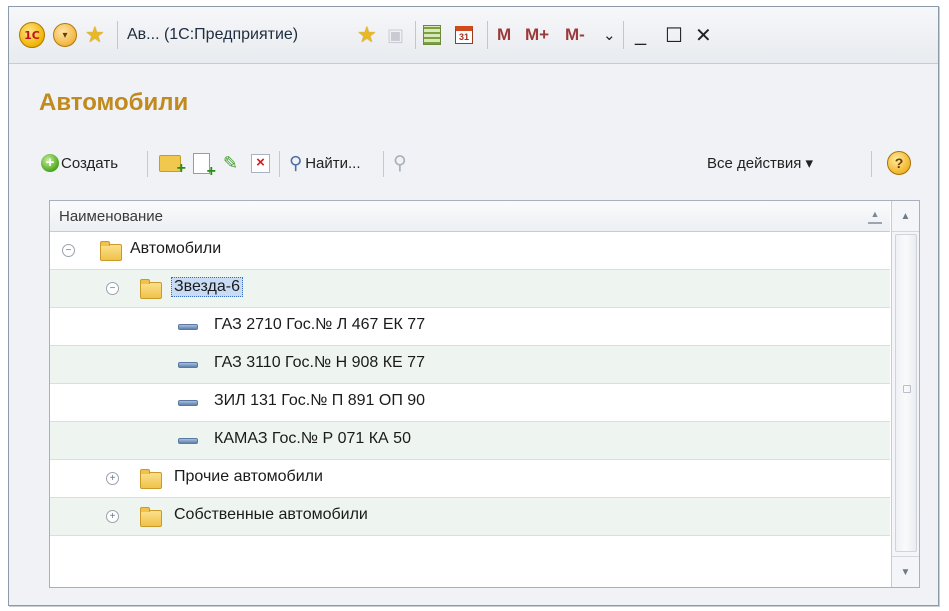  I want to click on calculator-button, so click(432, 35).